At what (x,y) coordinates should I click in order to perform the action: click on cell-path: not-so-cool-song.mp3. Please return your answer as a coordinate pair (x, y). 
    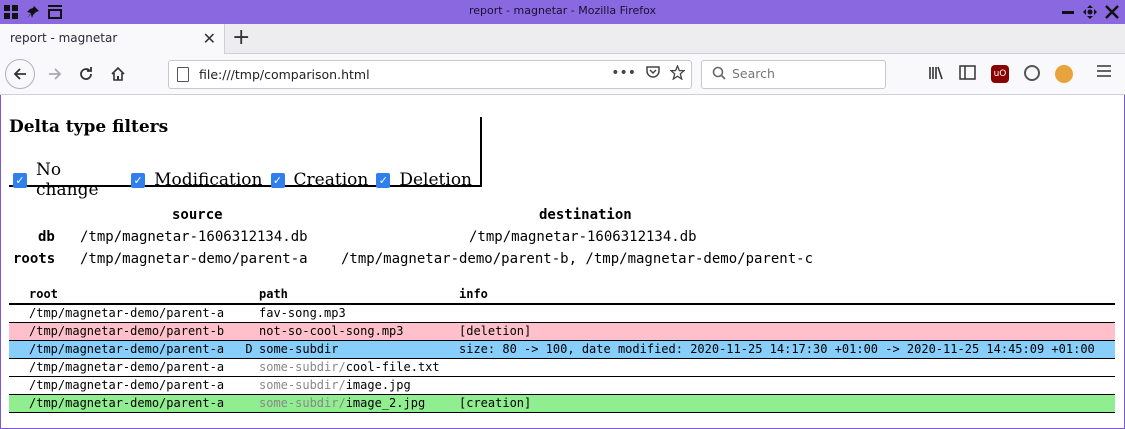
    Looking at the image, I should click on (359, 331).